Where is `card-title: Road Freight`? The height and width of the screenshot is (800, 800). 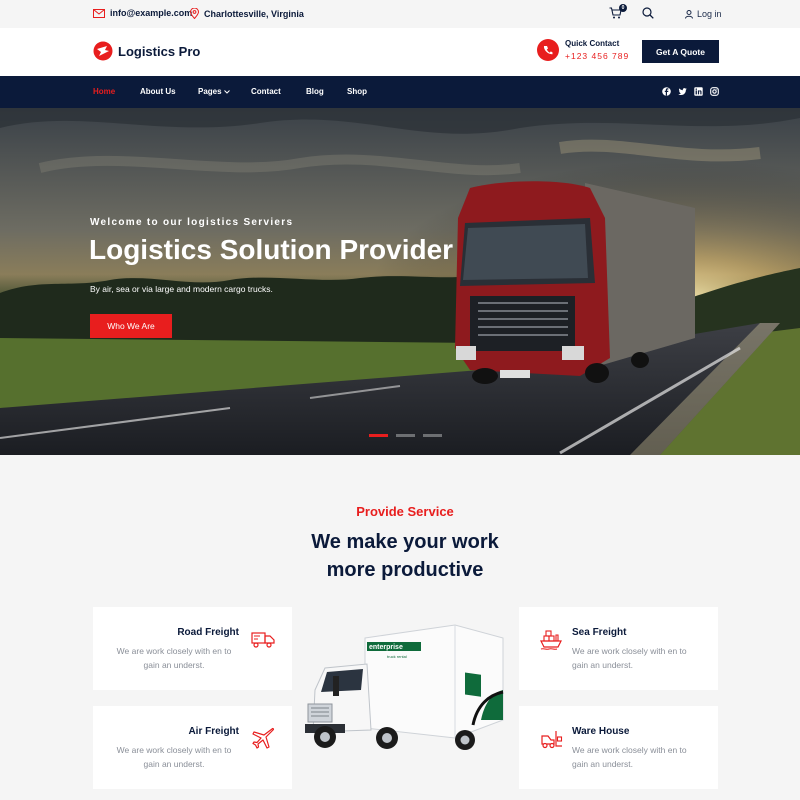 card-title: Road Freight is located at coordinates (208, 632).